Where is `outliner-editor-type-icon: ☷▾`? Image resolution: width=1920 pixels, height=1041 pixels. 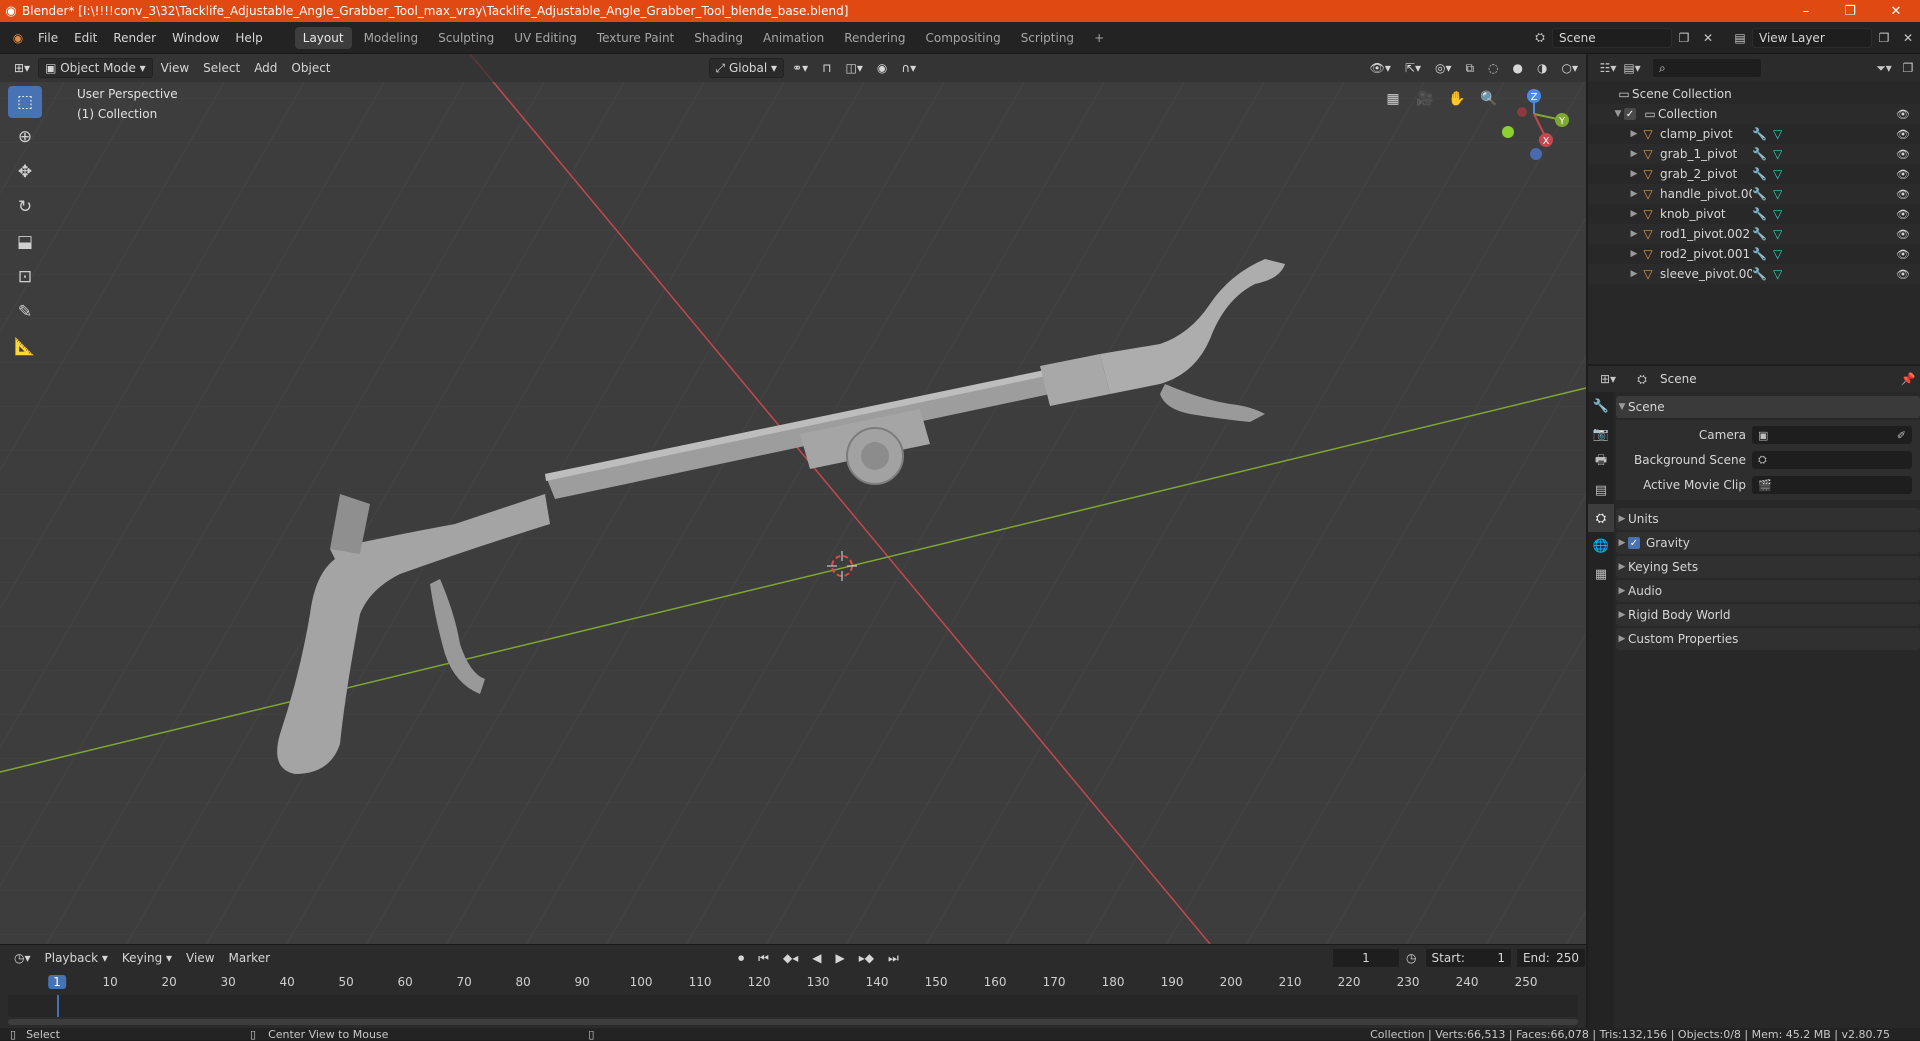 outliner-editor-type-icon: ☷▾ is located at coordinates (1608, 68).